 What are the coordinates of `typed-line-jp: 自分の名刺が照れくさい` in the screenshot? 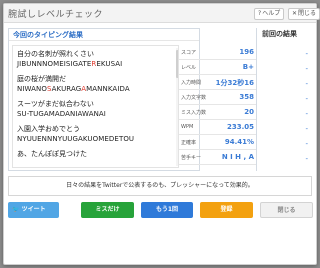 It's located at (55, 54).